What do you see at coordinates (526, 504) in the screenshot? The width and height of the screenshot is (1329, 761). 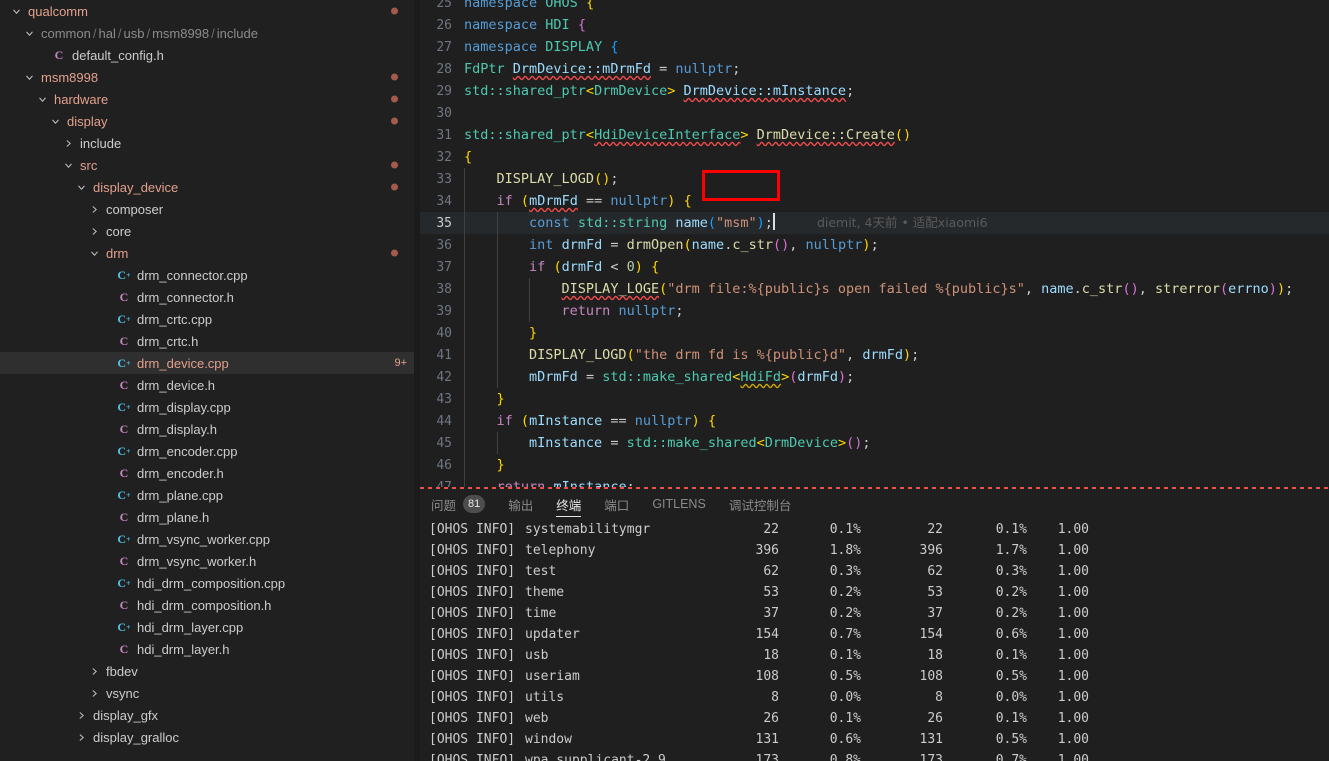 I see `panel-tab-输出: 输出` at bounding box center [526, 504].